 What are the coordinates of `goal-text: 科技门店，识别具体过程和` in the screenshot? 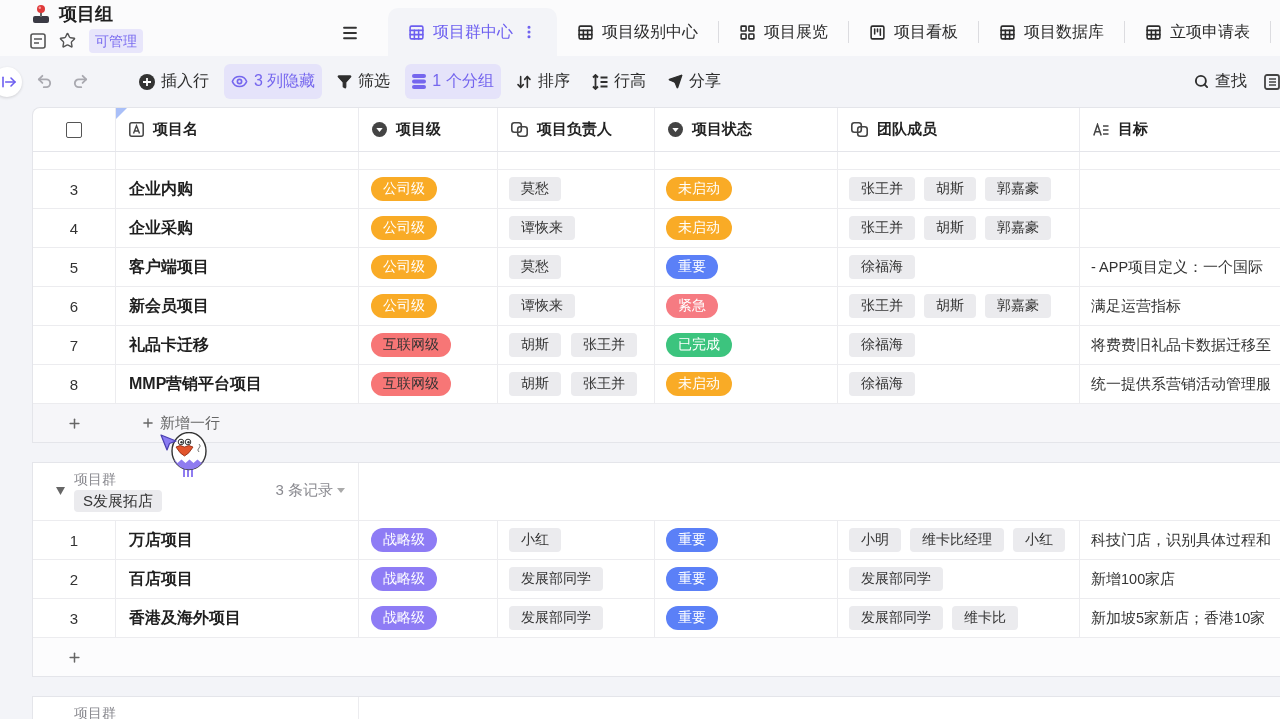 It's located at (1181, 540).